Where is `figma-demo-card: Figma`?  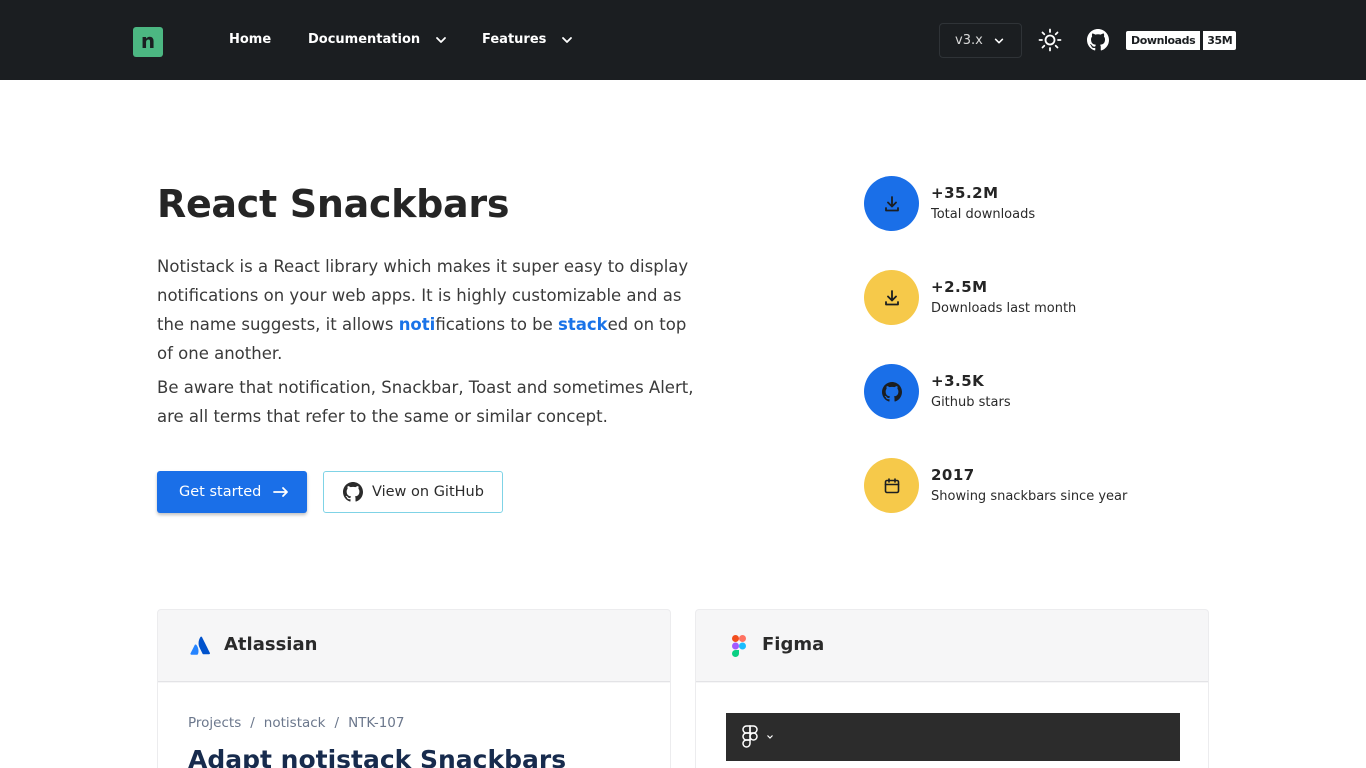 figma-demo-card: Figma is located at coordinates (952, 688).